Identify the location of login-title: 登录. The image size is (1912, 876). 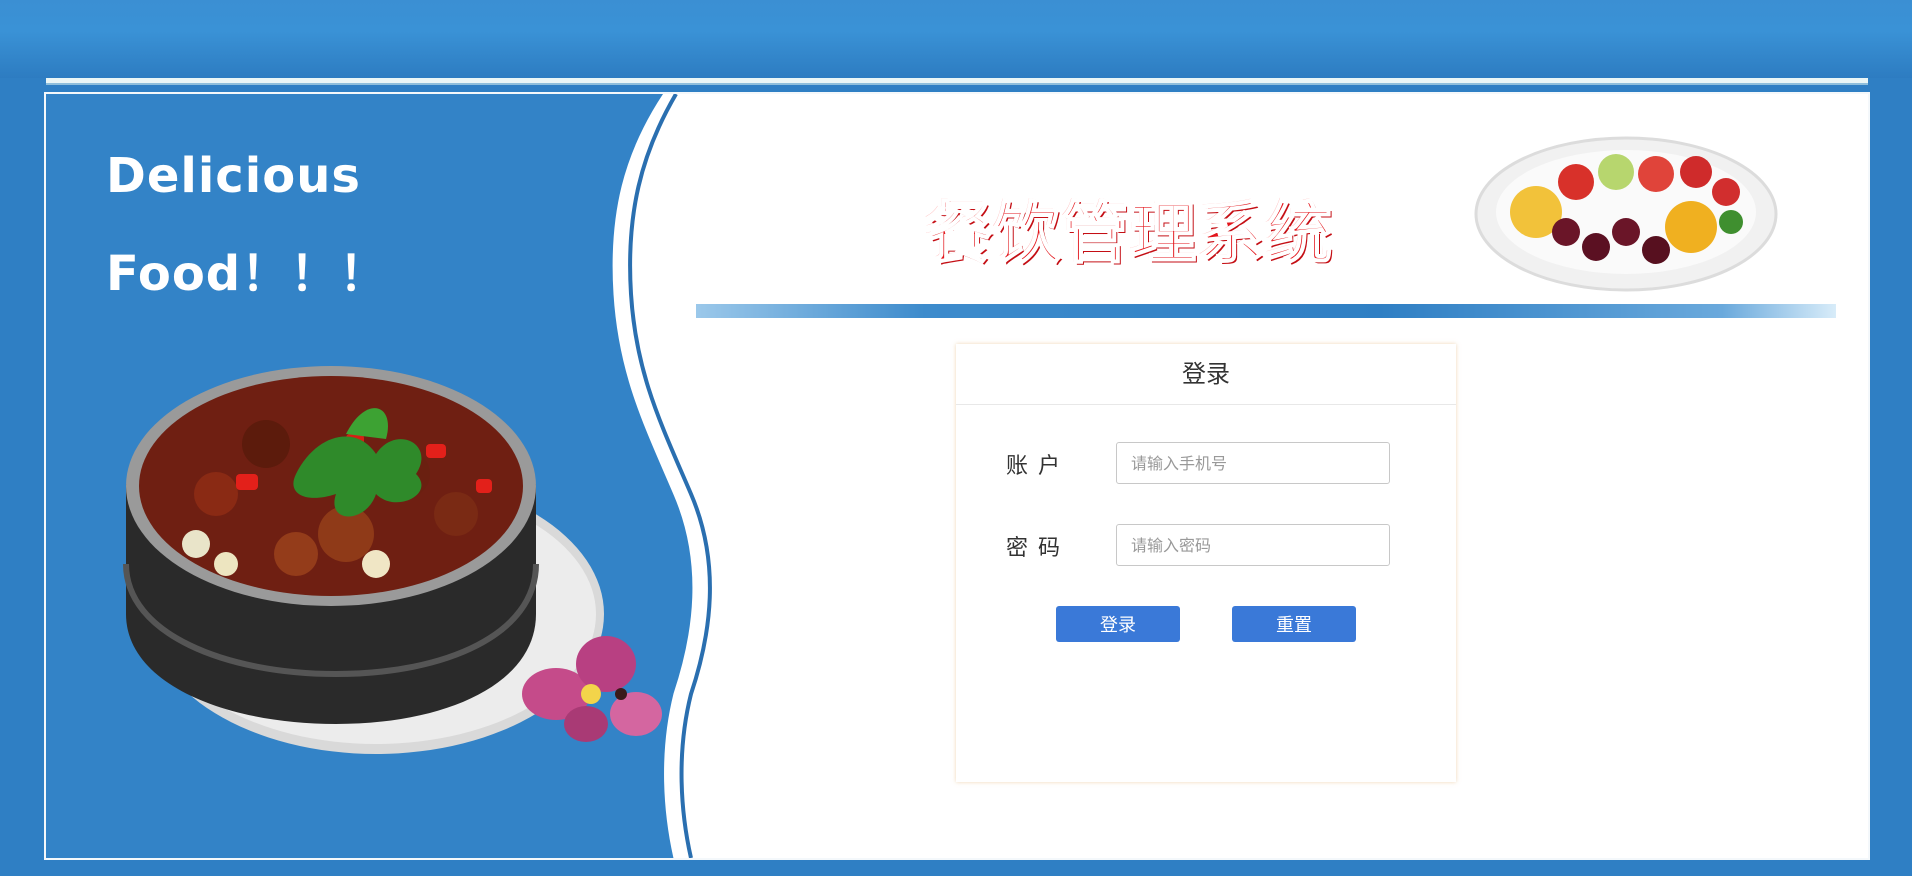
(1206, 374).